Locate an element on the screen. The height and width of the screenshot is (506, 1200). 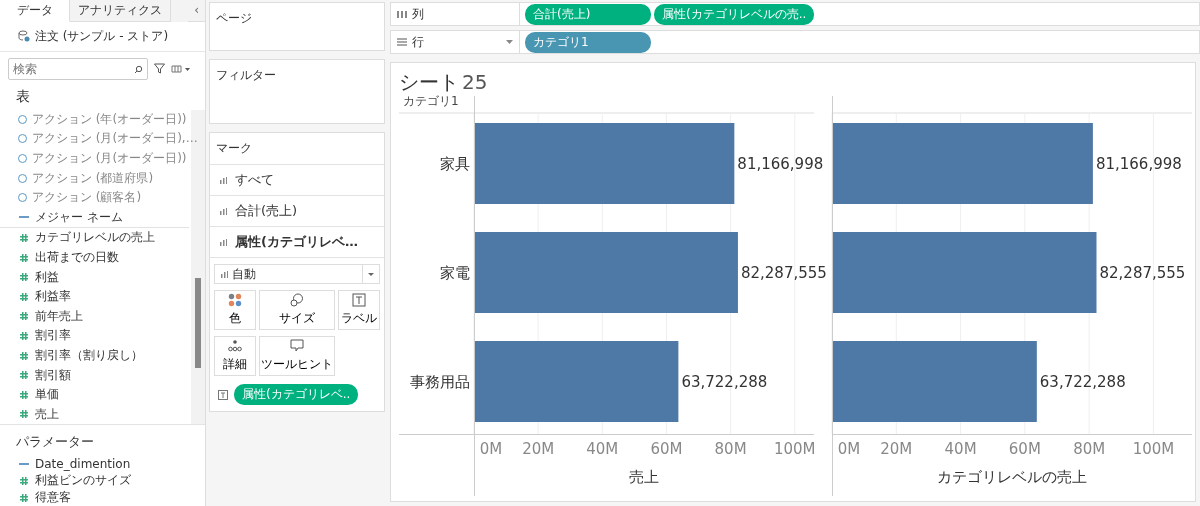
mark-property-button: ツールヒント is located at coordinates (297, 356).